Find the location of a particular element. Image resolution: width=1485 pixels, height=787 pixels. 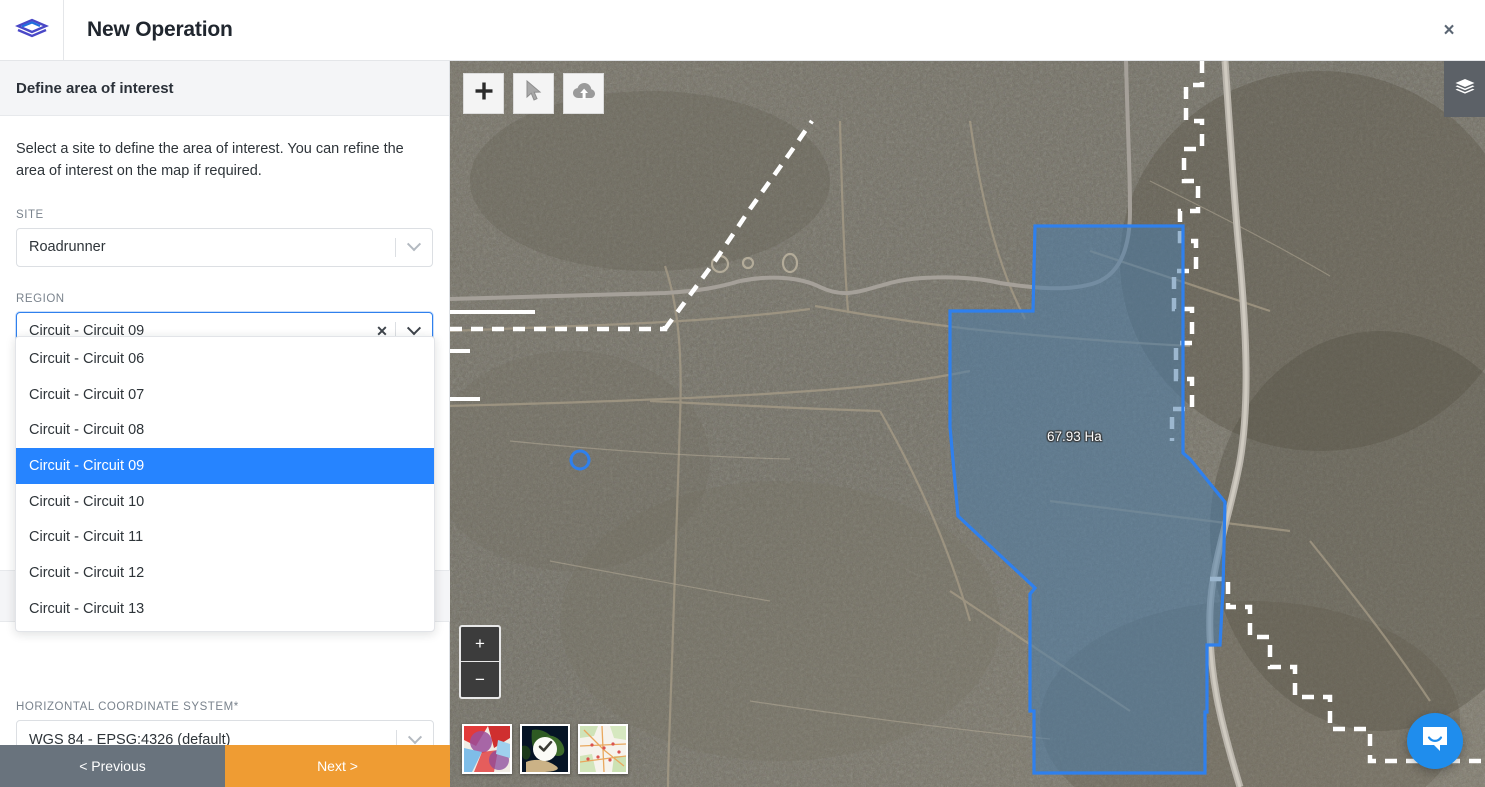

map-zoom-controls: + − is located at coordinates (480, 662).